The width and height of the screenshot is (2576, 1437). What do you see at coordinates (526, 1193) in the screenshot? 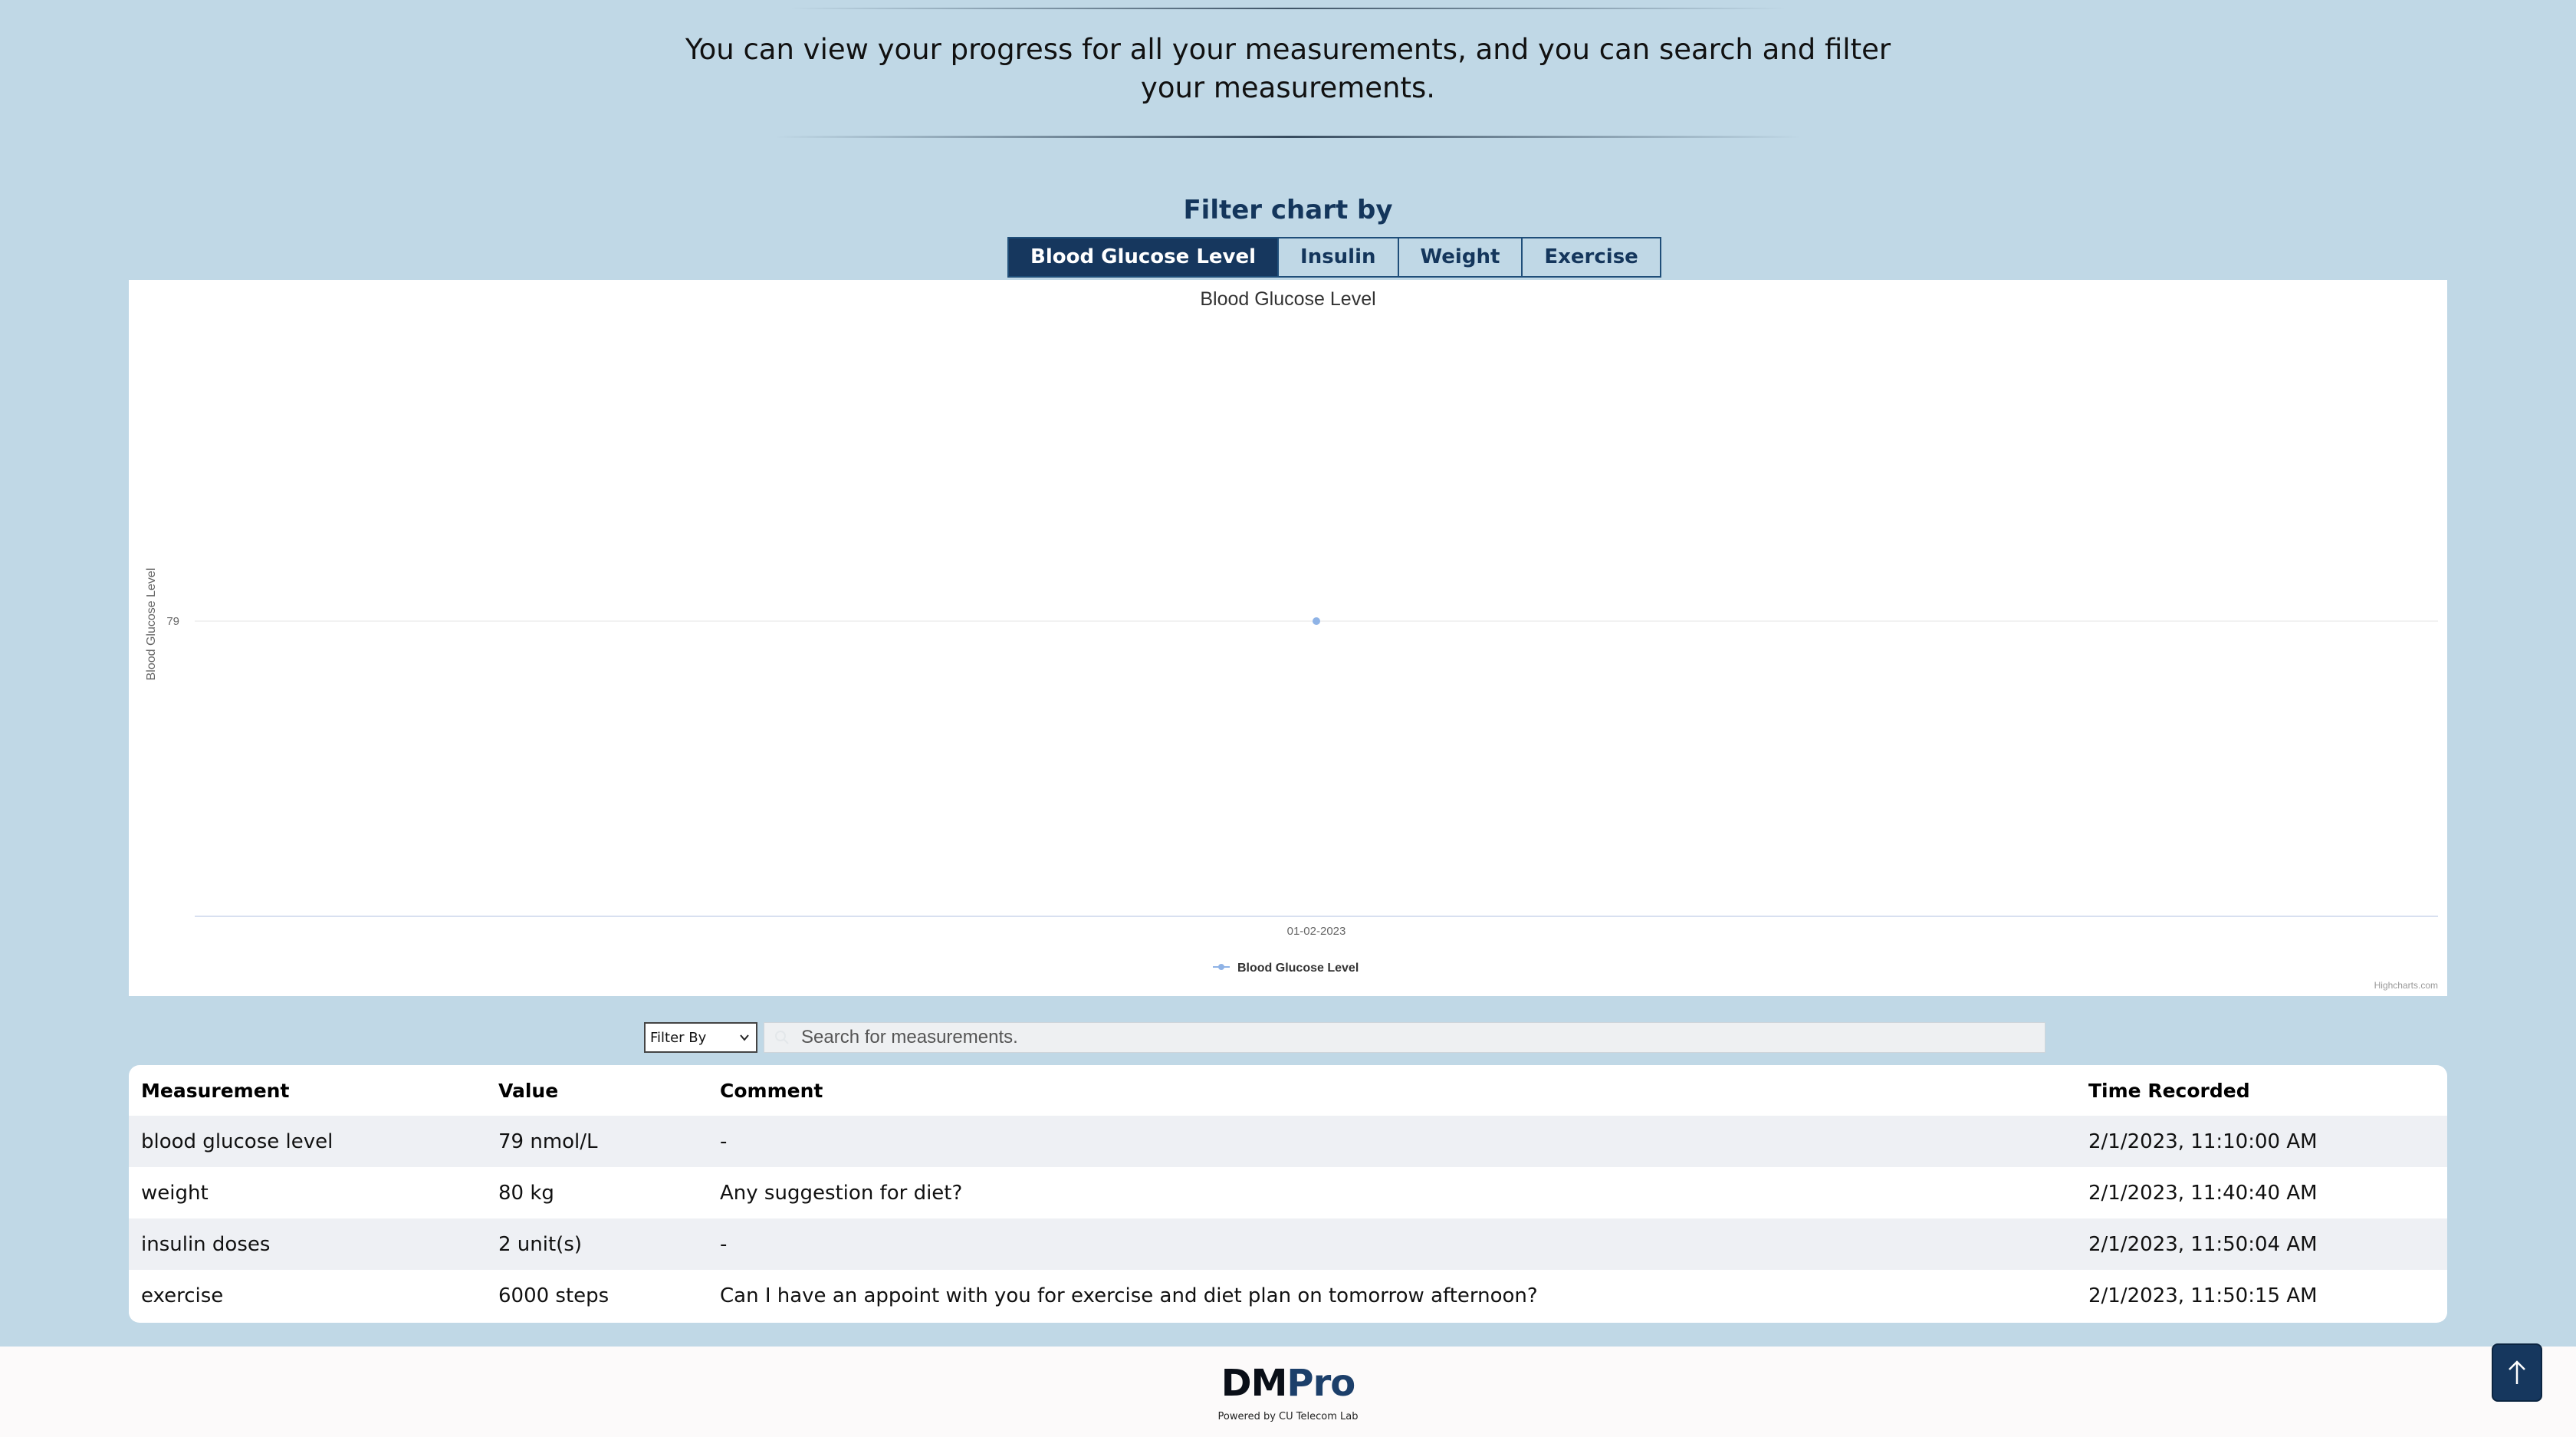
I see `cell-value: 80 kg` at bounding box center [526, 1193].